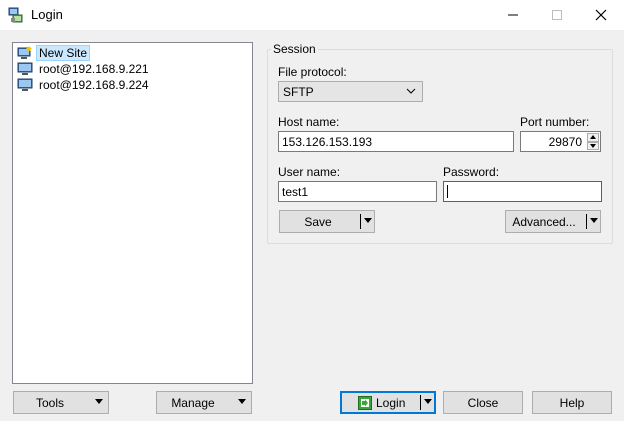  I want to click on maximize-icon, so click(557, 15).